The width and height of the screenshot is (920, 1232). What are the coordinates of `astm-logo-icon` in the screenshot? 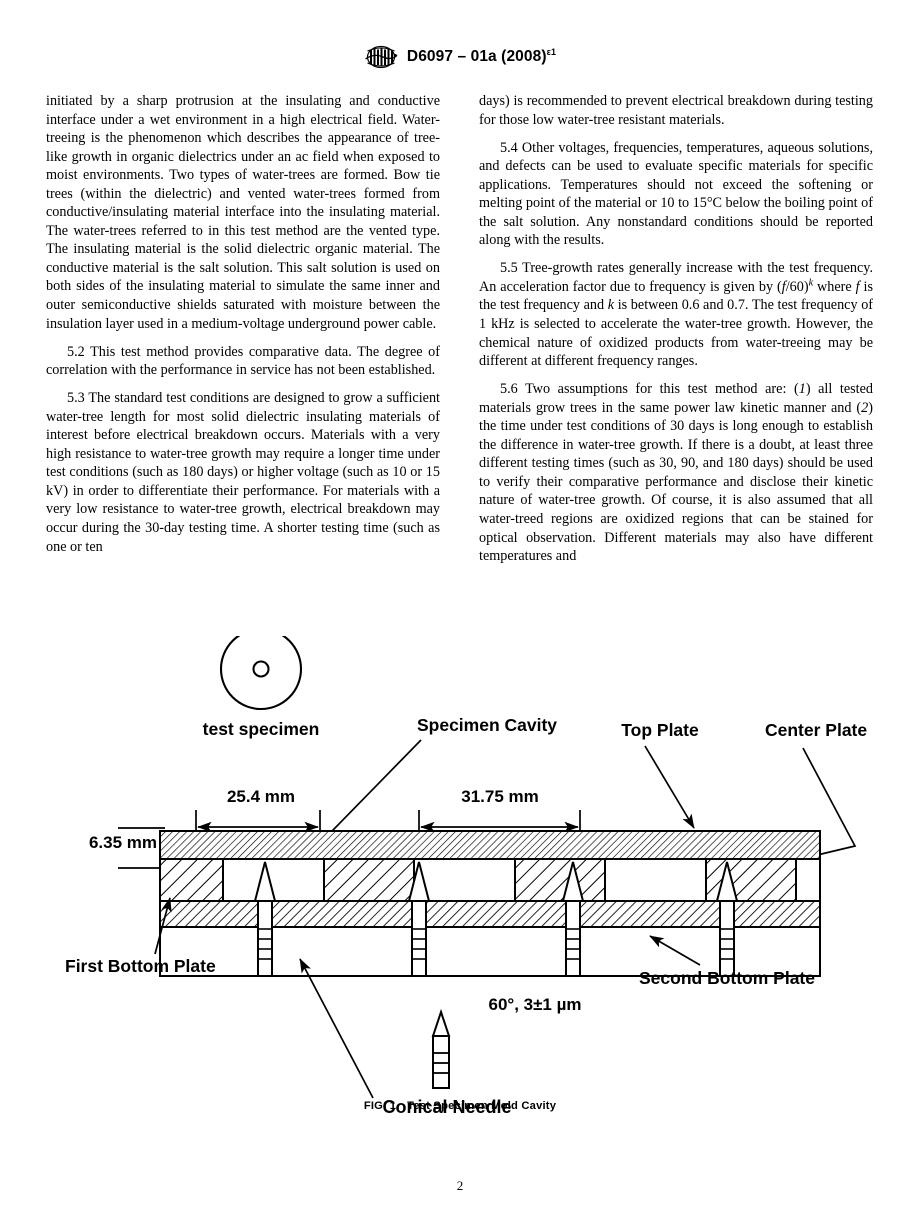 It's located at (381, 57).